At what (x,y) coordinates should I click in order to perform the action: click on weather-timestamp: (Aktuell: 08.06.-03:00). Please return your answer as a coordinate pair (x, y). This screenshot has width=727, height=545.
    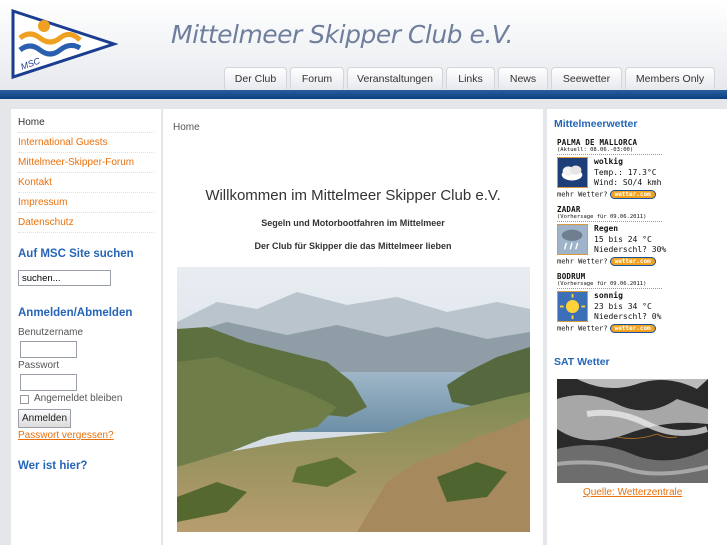
    Looking at the image, I should click on (595, 150).